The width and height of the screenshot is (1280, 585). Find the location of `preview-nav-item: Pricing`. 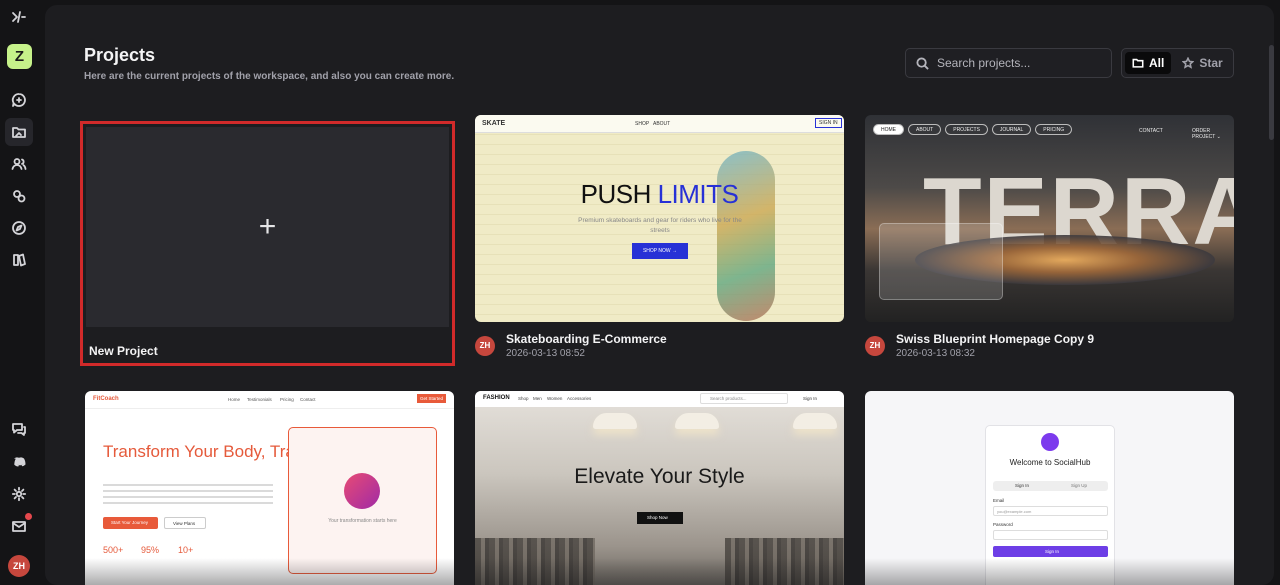

preview-nav-item: Pricing is located at coordinates (287, 399).